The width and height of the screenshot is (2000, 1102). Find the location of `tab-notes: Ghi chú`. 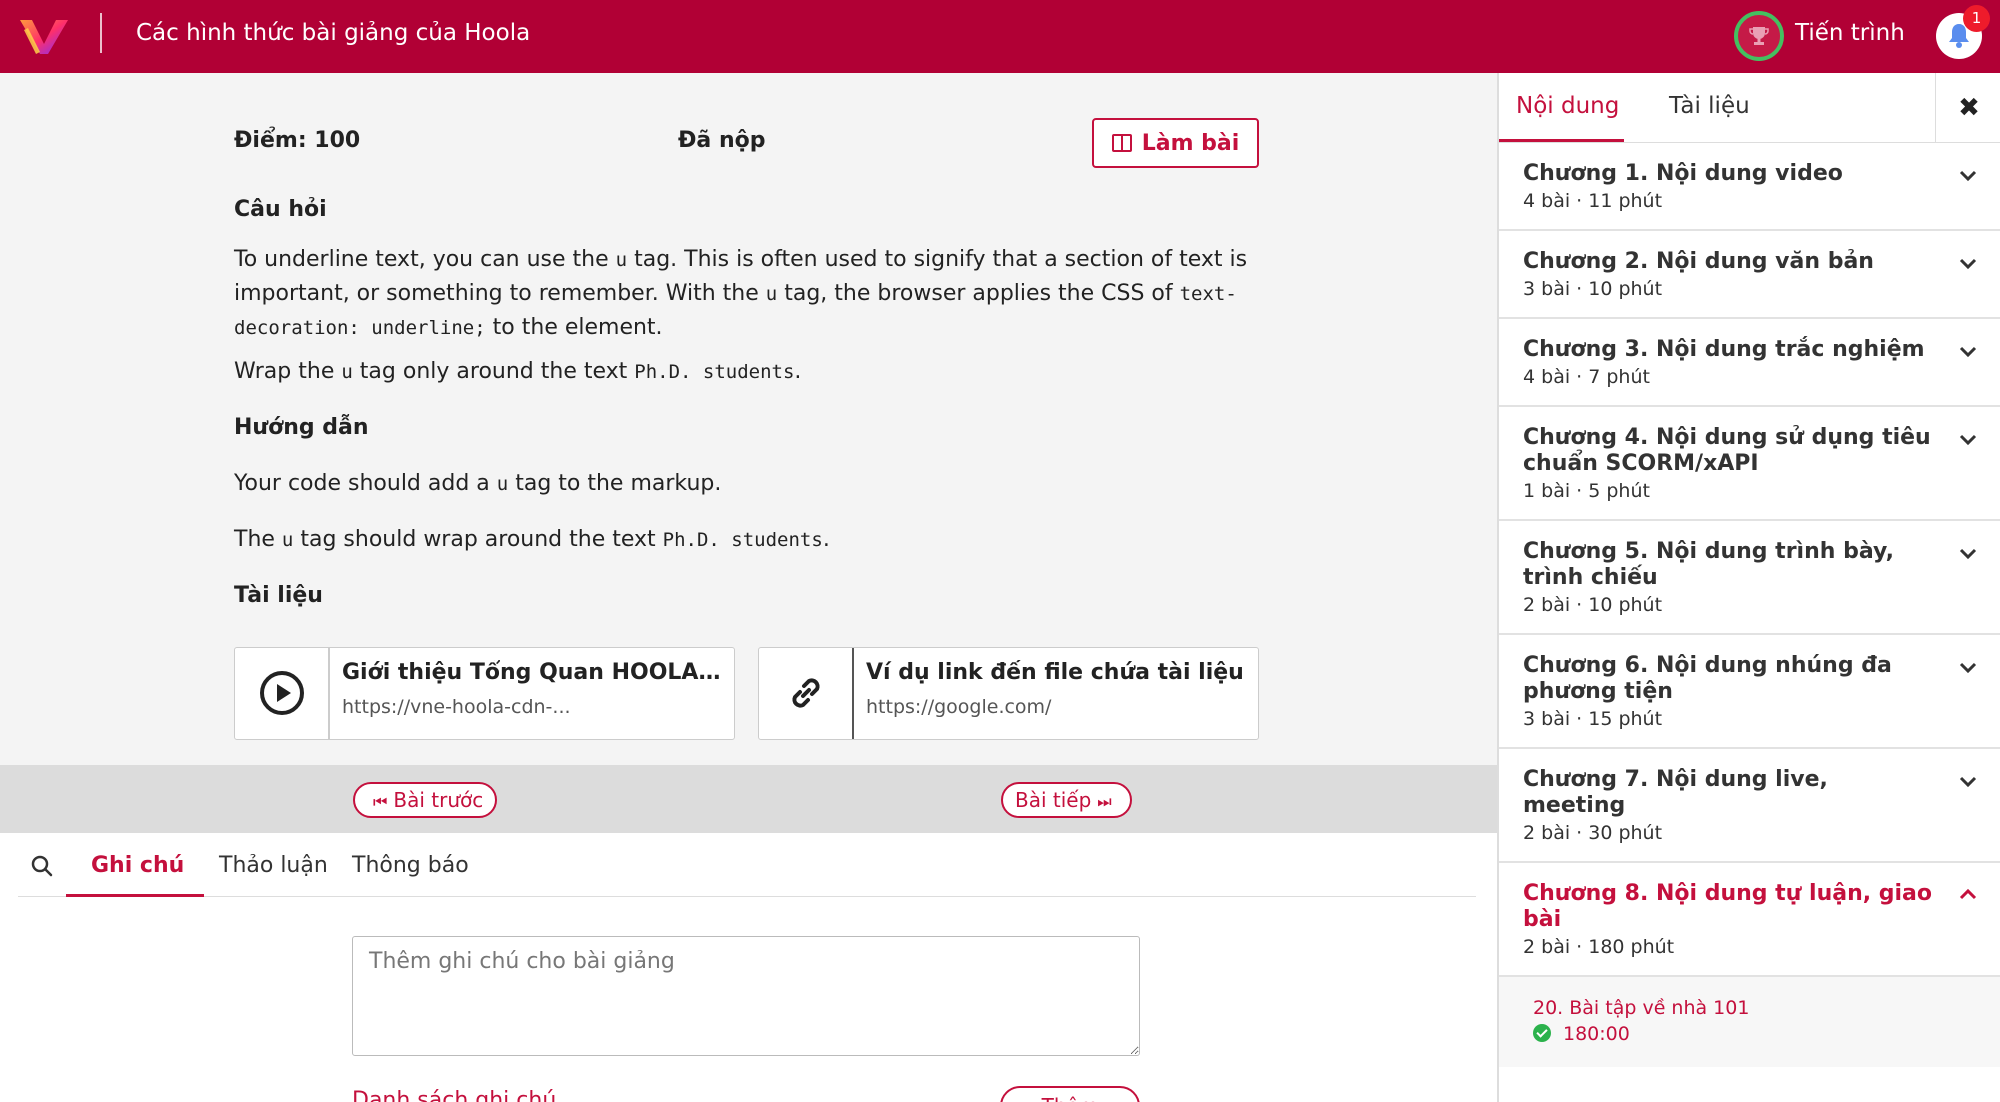

tab-notes: Ghi chú is located at coordinates (137, 865).